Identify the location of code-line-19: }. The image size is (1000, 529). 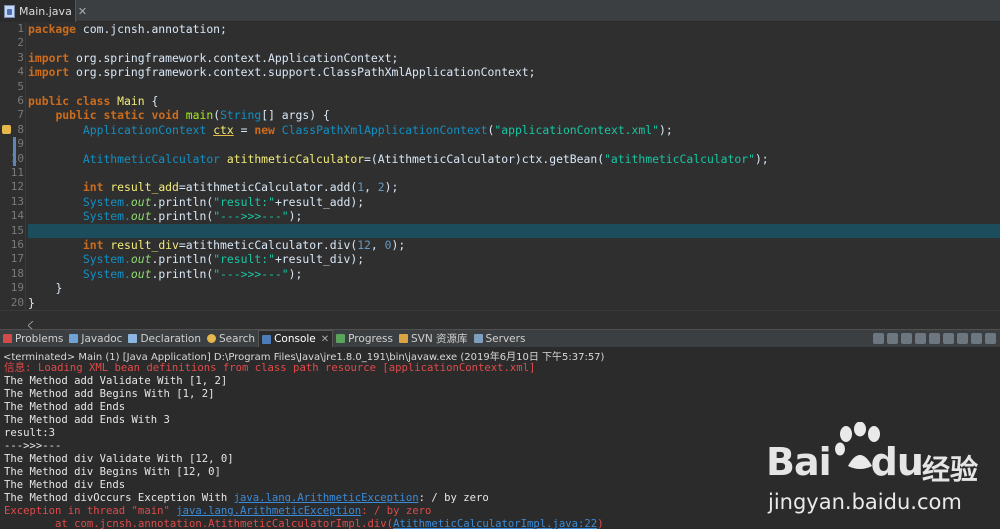
(514, 288).